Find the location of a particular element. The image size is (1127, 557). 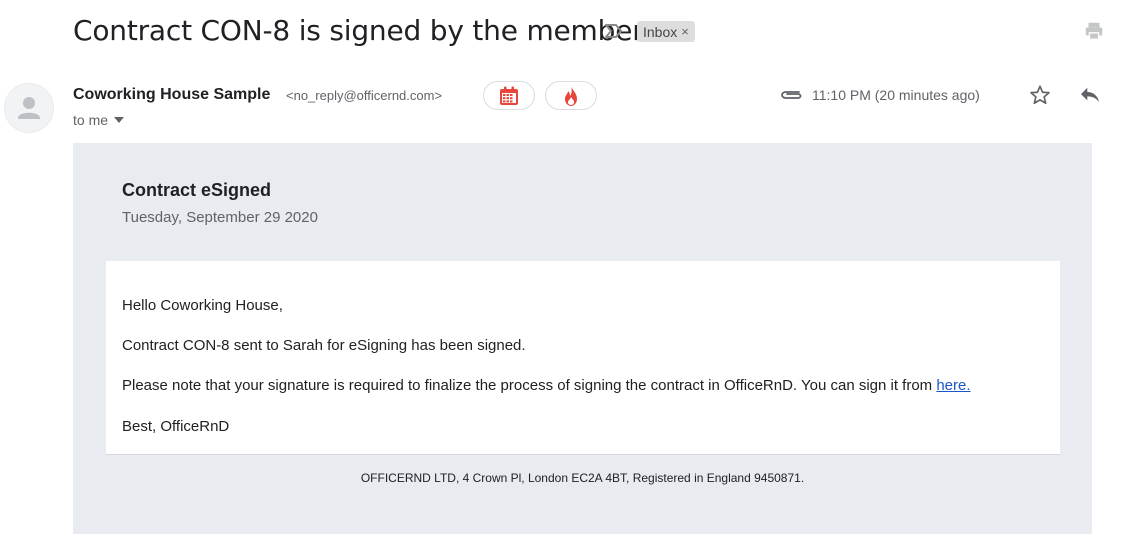

star-icon is located at coordinates (1040, 95).